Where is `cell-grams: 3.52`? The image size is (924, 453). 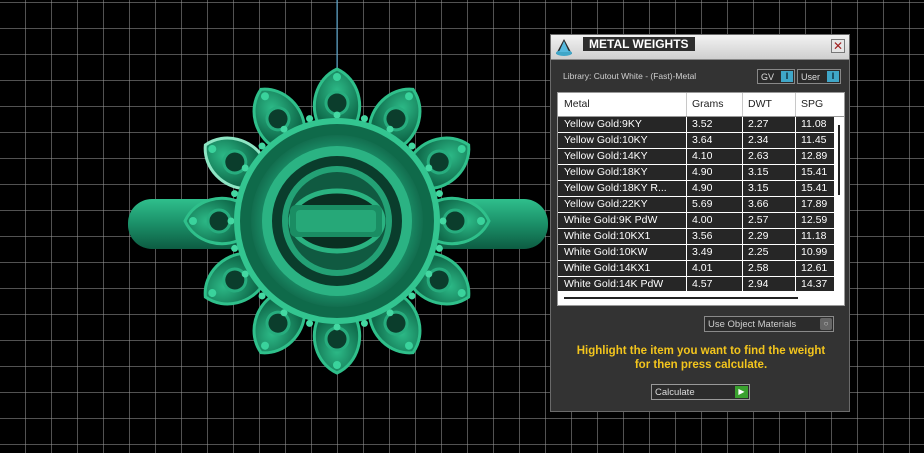
cell-grams: 3.52 is located at coordinates (702, 124).